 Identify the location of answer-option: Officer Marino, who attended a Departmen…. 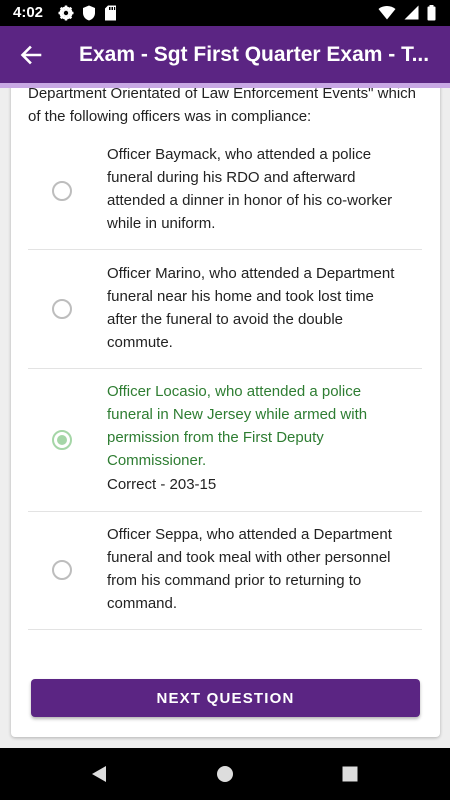
(225, 309).